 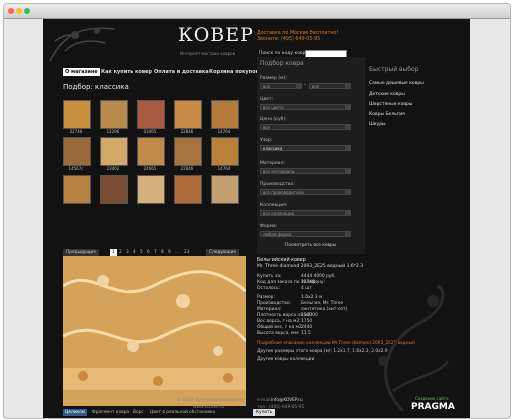 I want to click on maximize-window-icon, so click(x=27, y=11).